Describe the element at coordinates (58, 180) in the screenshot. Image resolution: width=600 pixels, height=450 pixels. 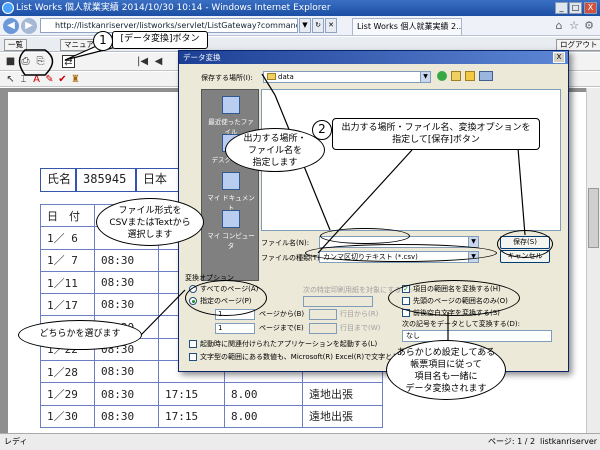
I see `name-label: 氏名` at that location.